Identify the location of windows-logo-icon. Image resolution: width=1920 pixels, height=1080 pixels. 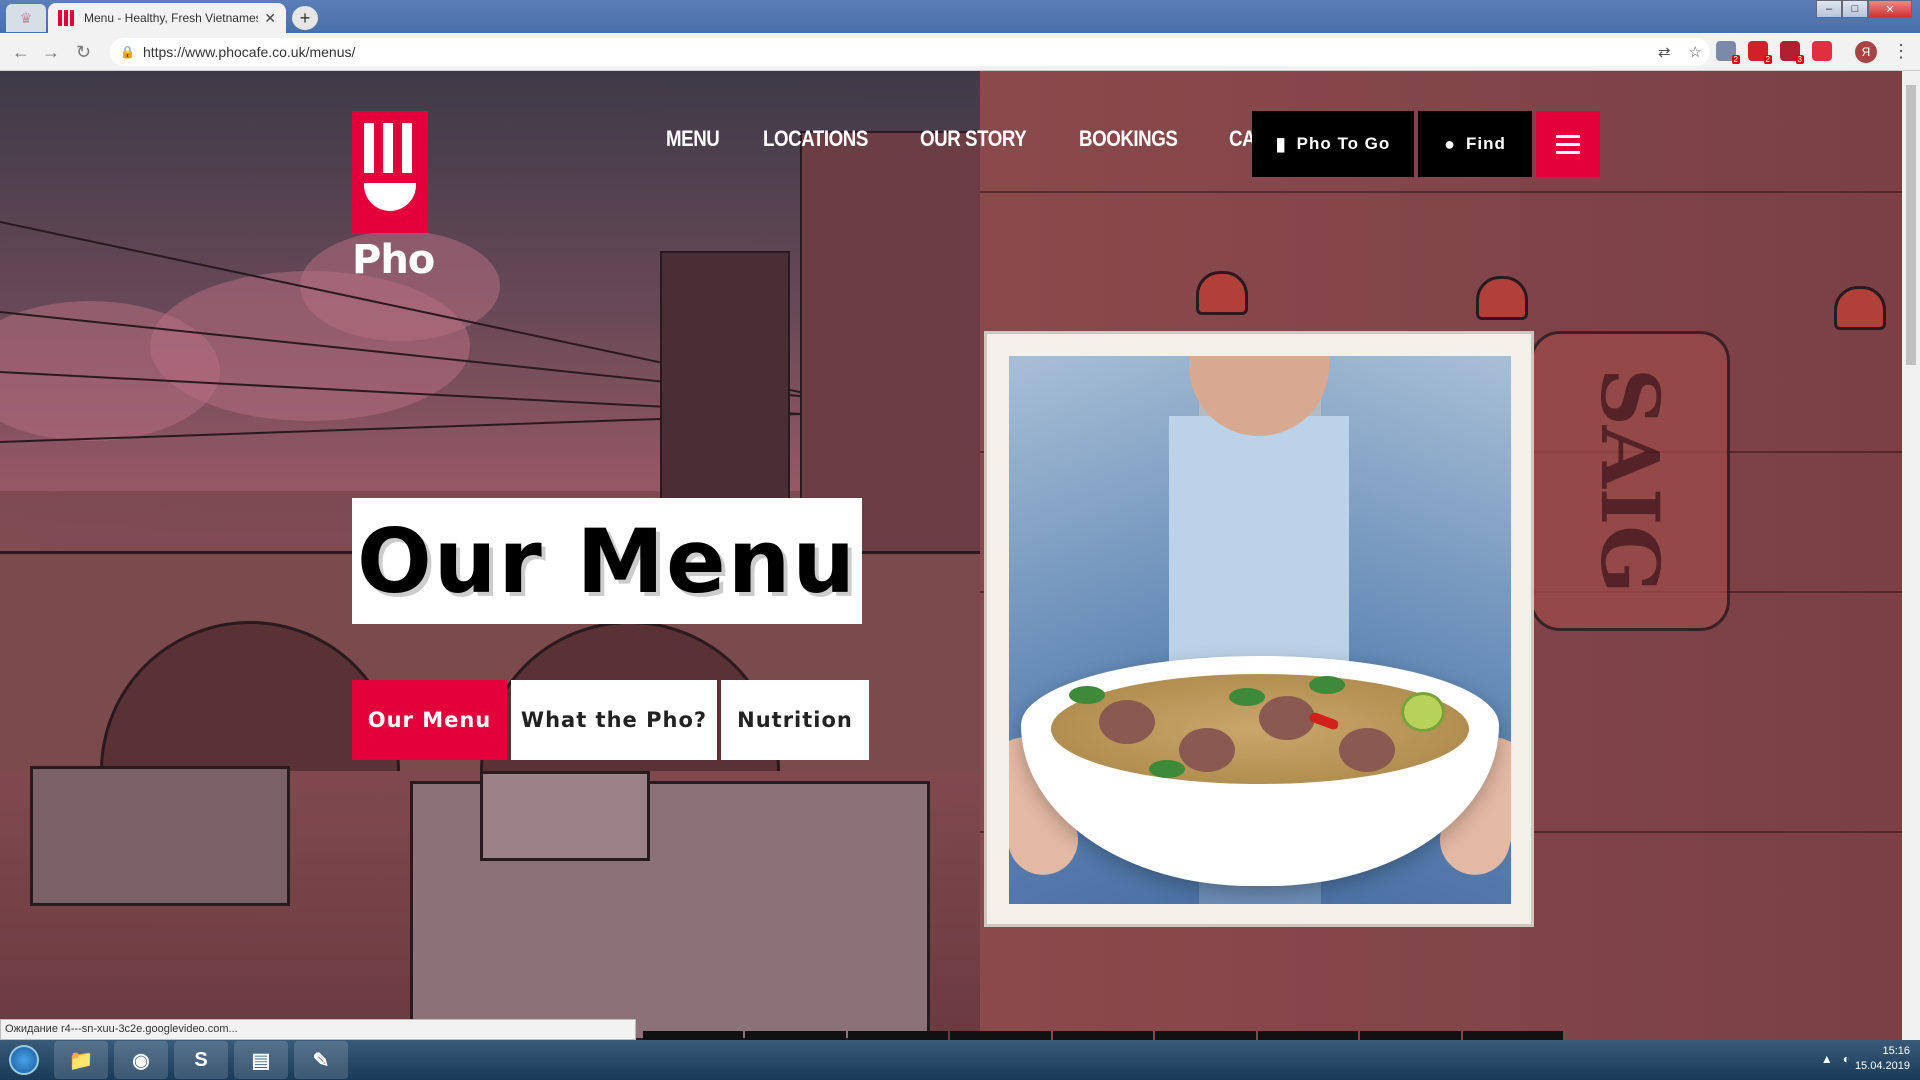
(24, 1060).